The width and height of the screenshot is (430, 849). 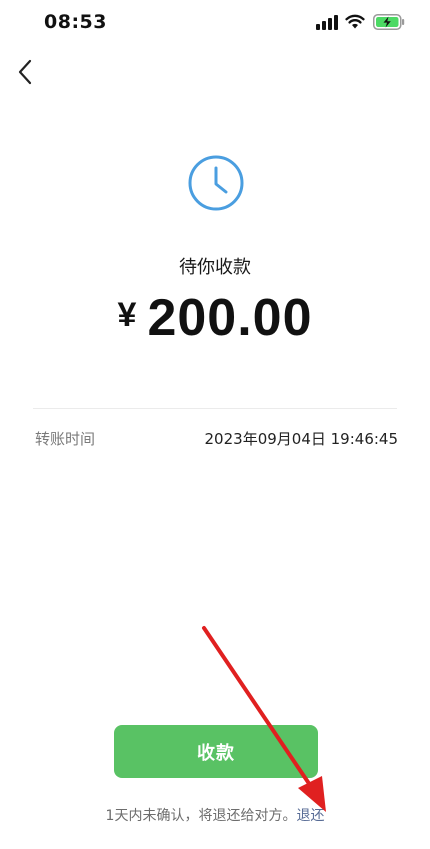 What do you see at coordinates (215, 408) in the screenshot?
I see `divider` at bounding box center [215, 408].